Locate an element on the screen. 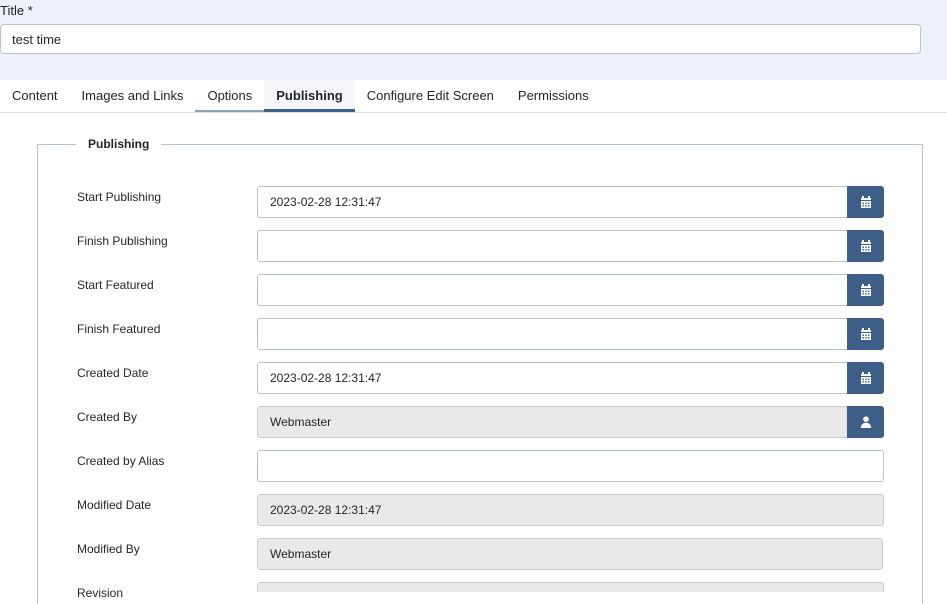 This screenshot has width=947, height=604. modified-by-label: Modified By is located at coordinates (108, 549).